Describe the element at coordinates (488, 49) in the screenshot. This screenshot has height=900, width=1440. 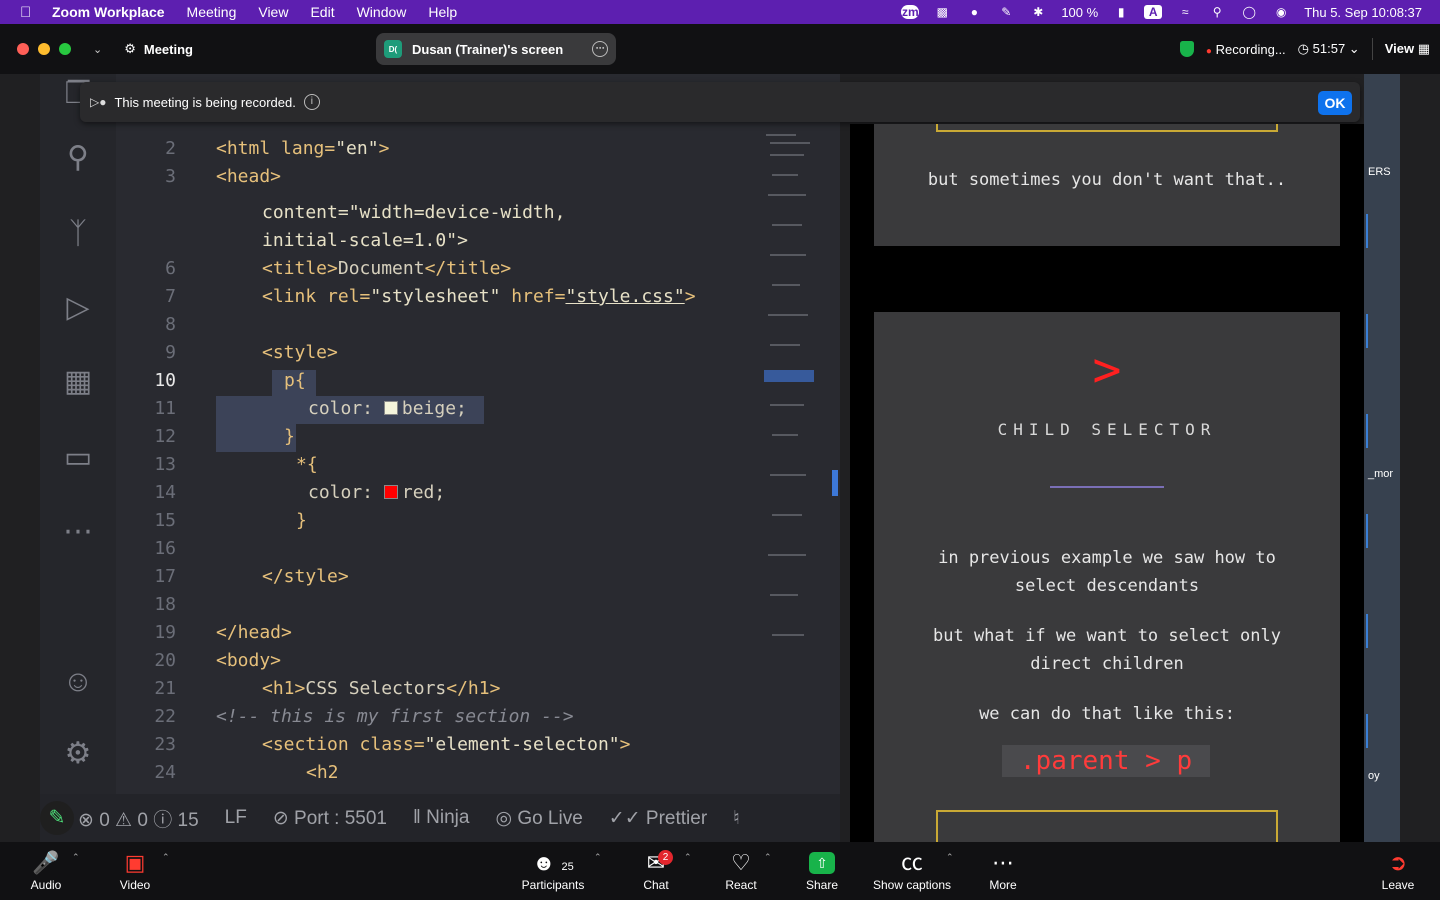
I see `shared-screen-label: Dusan (Trainer)'s screen` at that location.